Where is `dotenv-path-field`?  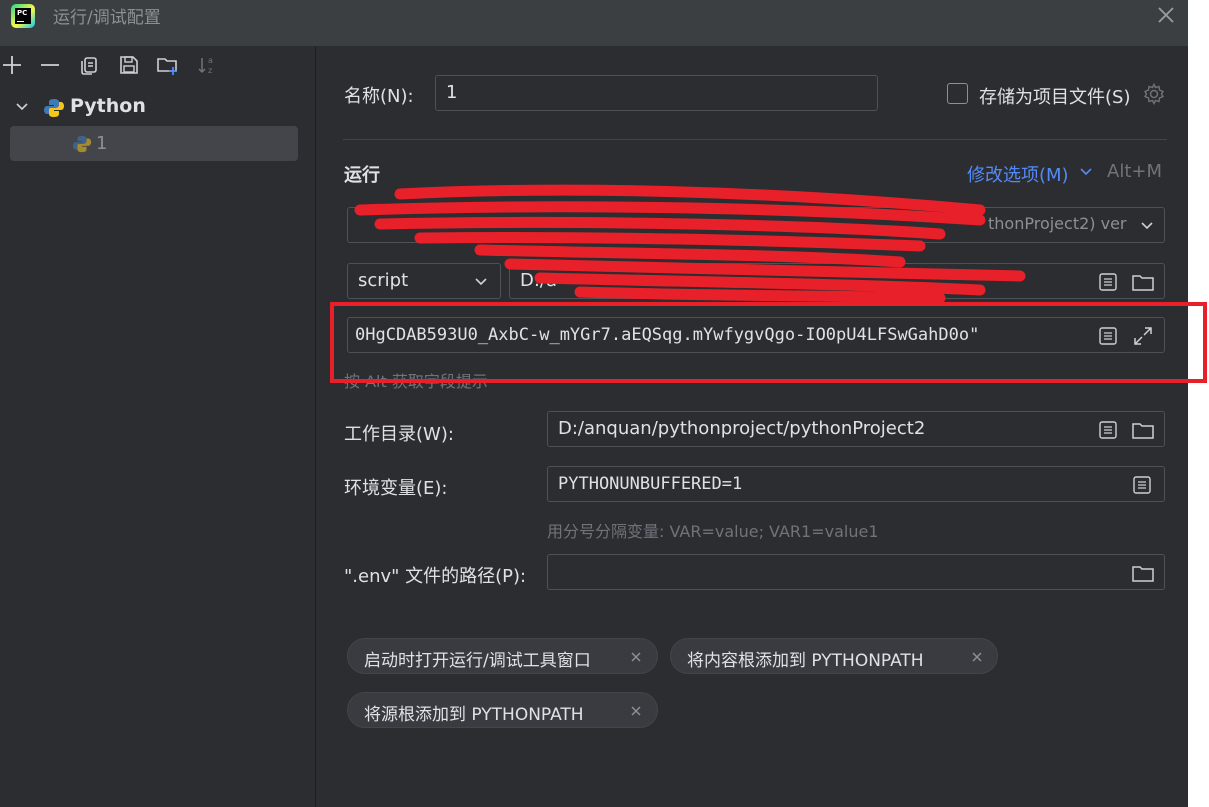
dotenv-path-field is located at coordinates (856, 572).